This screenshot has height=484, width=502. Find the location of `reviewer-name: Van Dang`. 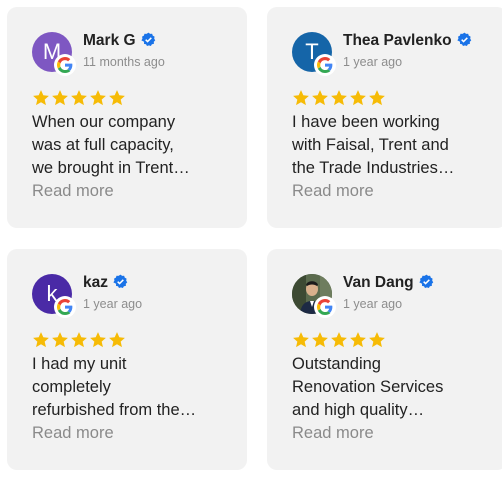

reviewer-name: Van Dang is located at coordinates (388, 283).